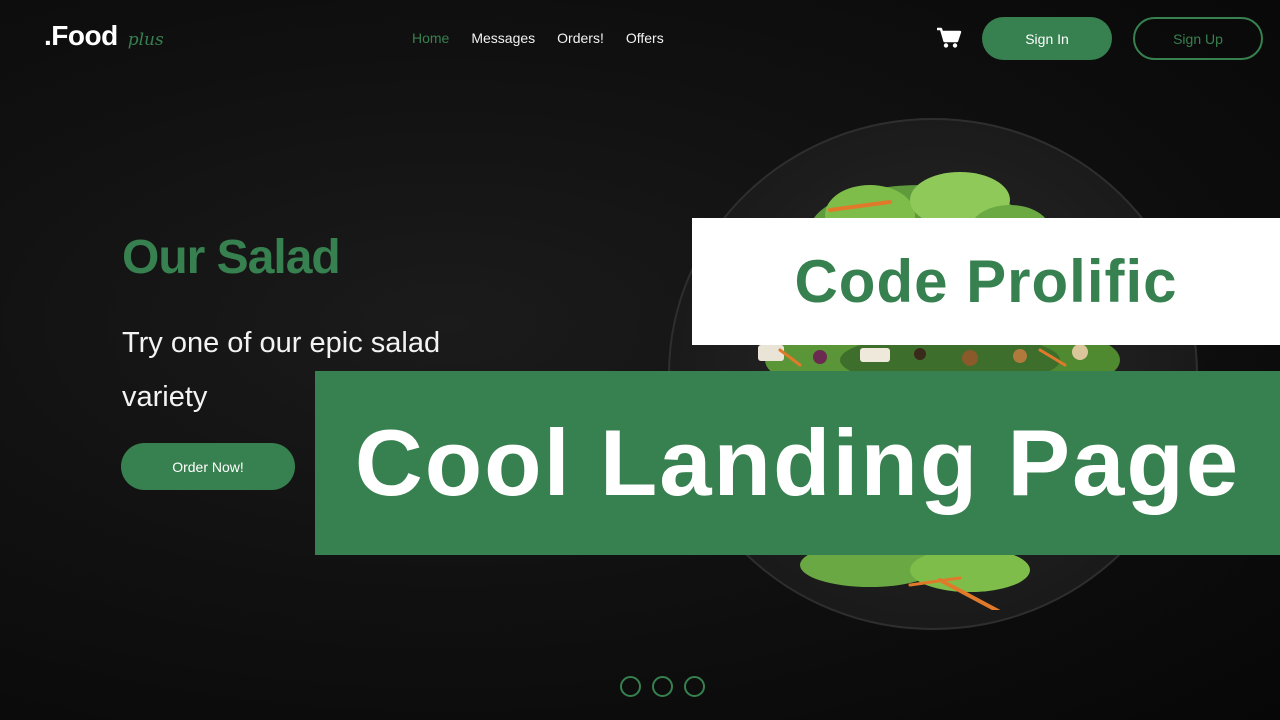 The width and height of the screenshot is (1280, 720). I want to click on brand-logo: .Food plus, so click(104, 36).